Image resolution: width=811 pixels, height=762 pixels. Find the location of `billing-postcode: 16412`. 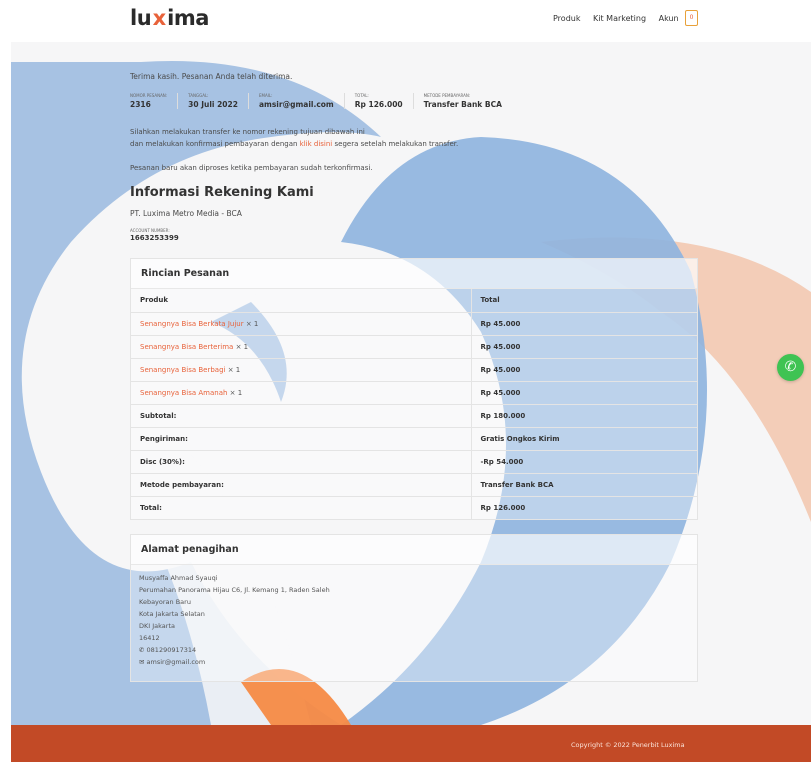

billing-postcode: 16412 is located at coordinates (149, 638).